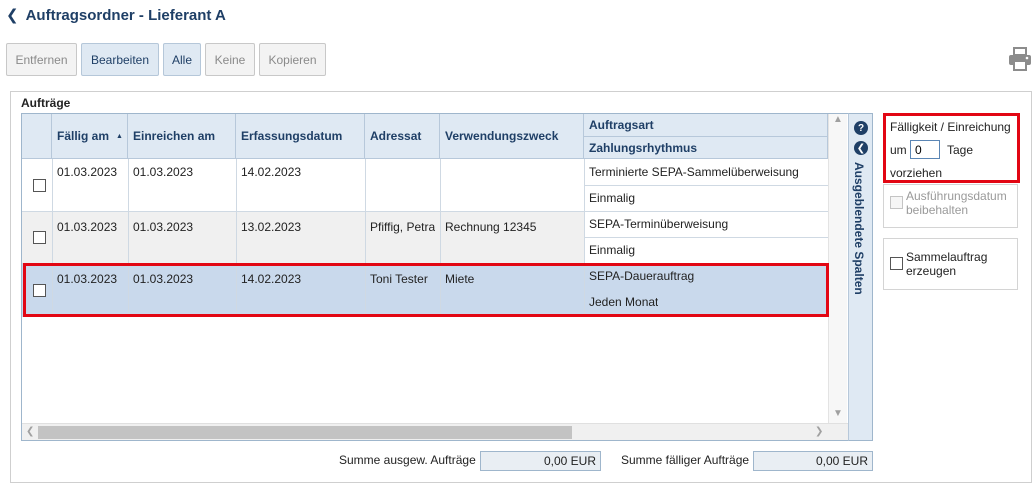 The height and width of the screenshot is (486, 1036). I want to click on due-offset-title: Fälligkeit / Einreichung, so click(950, 127).